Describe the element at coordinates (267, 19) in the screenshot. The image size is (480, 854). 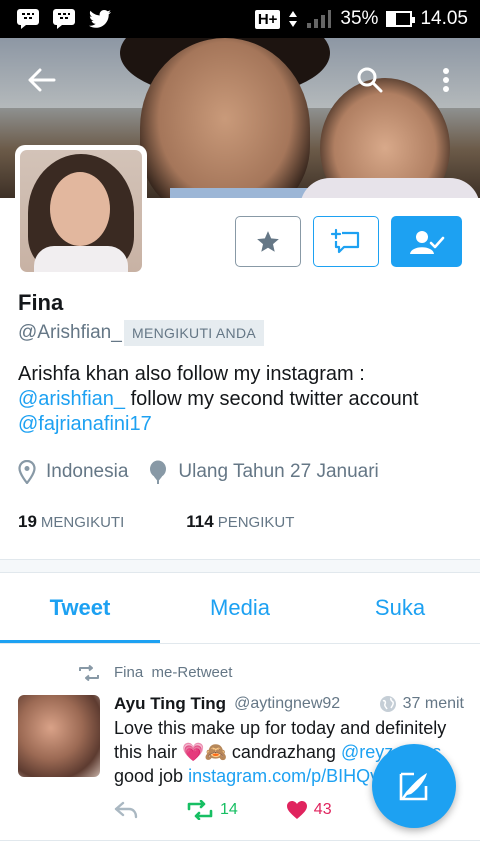
I see `network-type: H+` at that location.